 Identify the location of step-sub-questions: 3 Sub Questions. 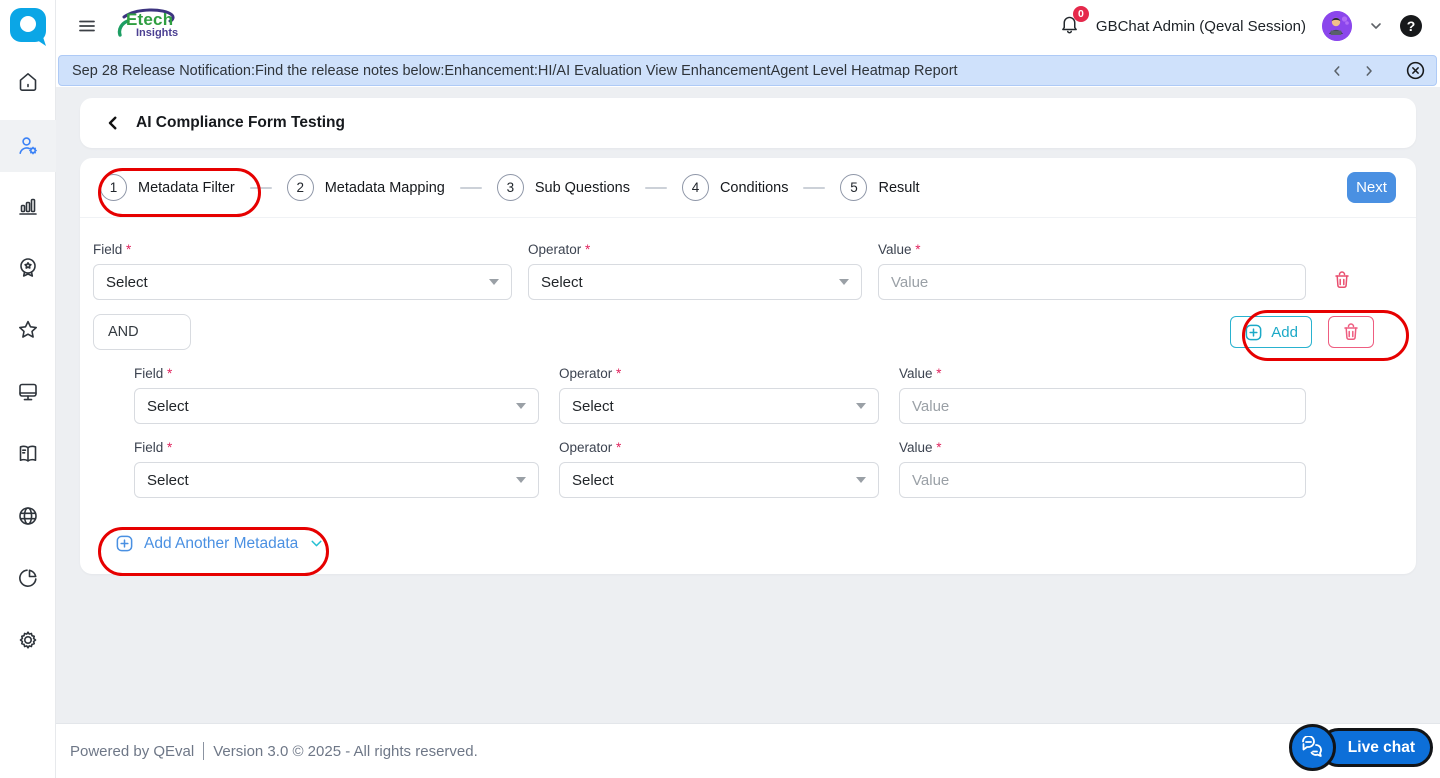
(563, 187).